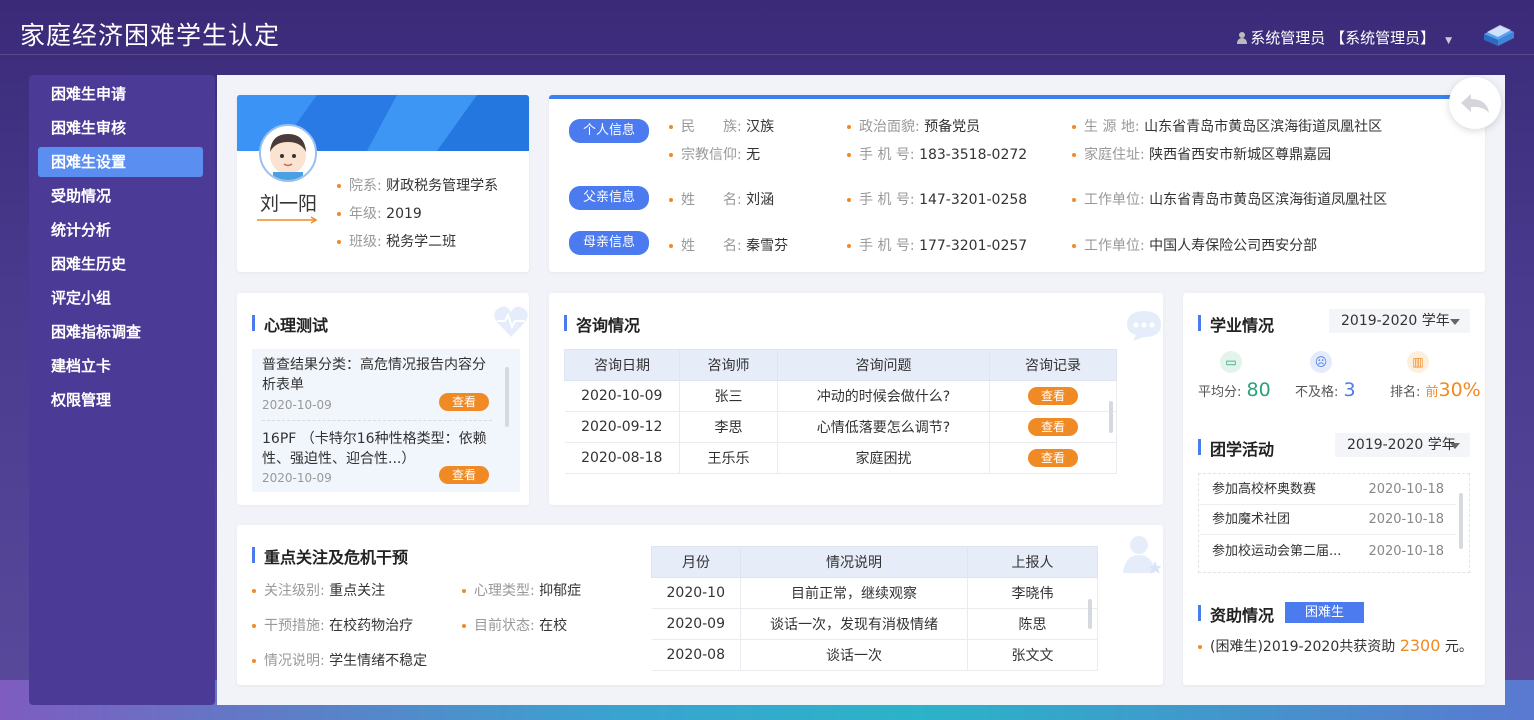  Describe the element at coordinates (1242, 37) in the screenshot. I see `user-icon` at that location.